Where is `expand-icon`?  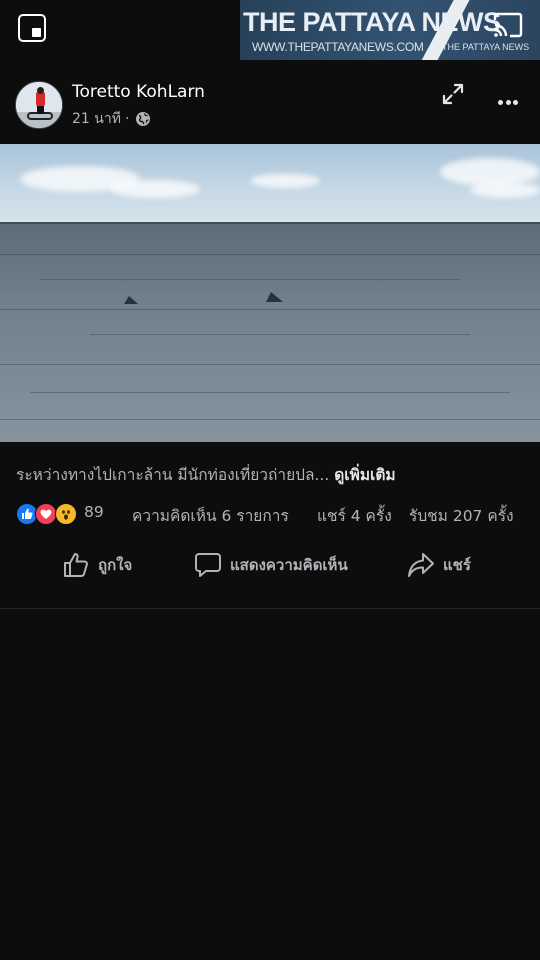
expand-icon is located at coordinates (453, 94).